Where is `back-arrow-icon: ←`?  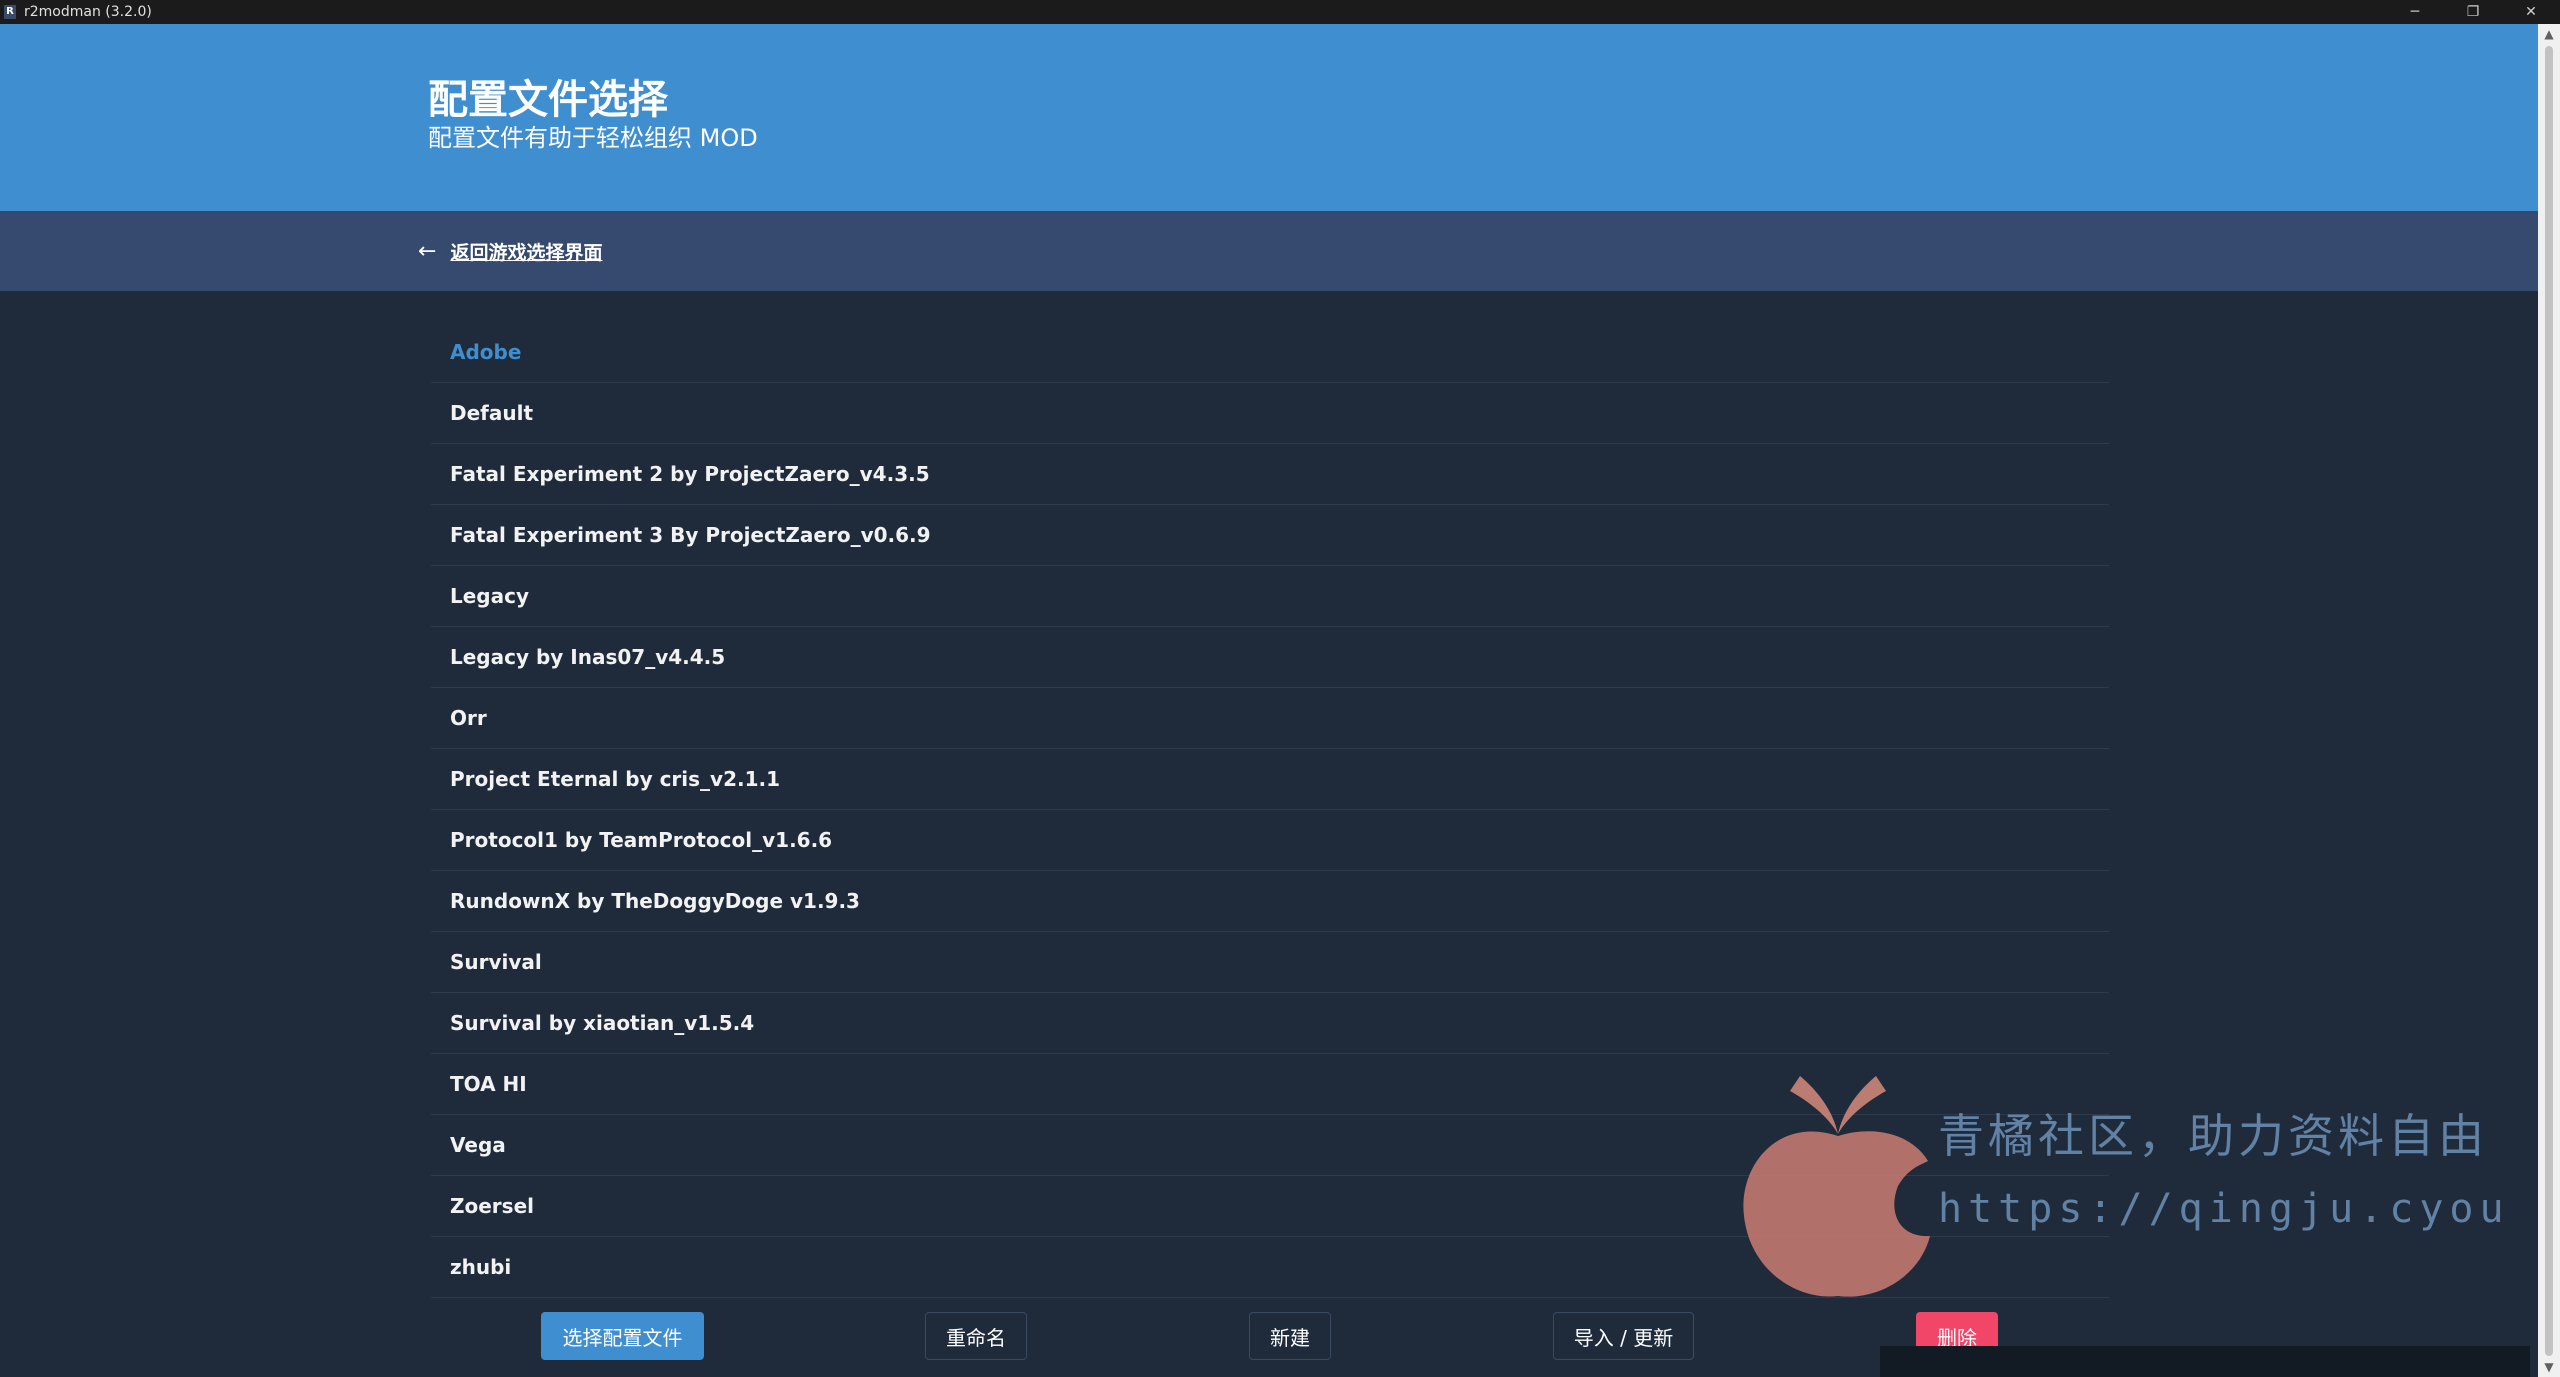 back-arrow-icon: ← is located at coordinates (427, 251).